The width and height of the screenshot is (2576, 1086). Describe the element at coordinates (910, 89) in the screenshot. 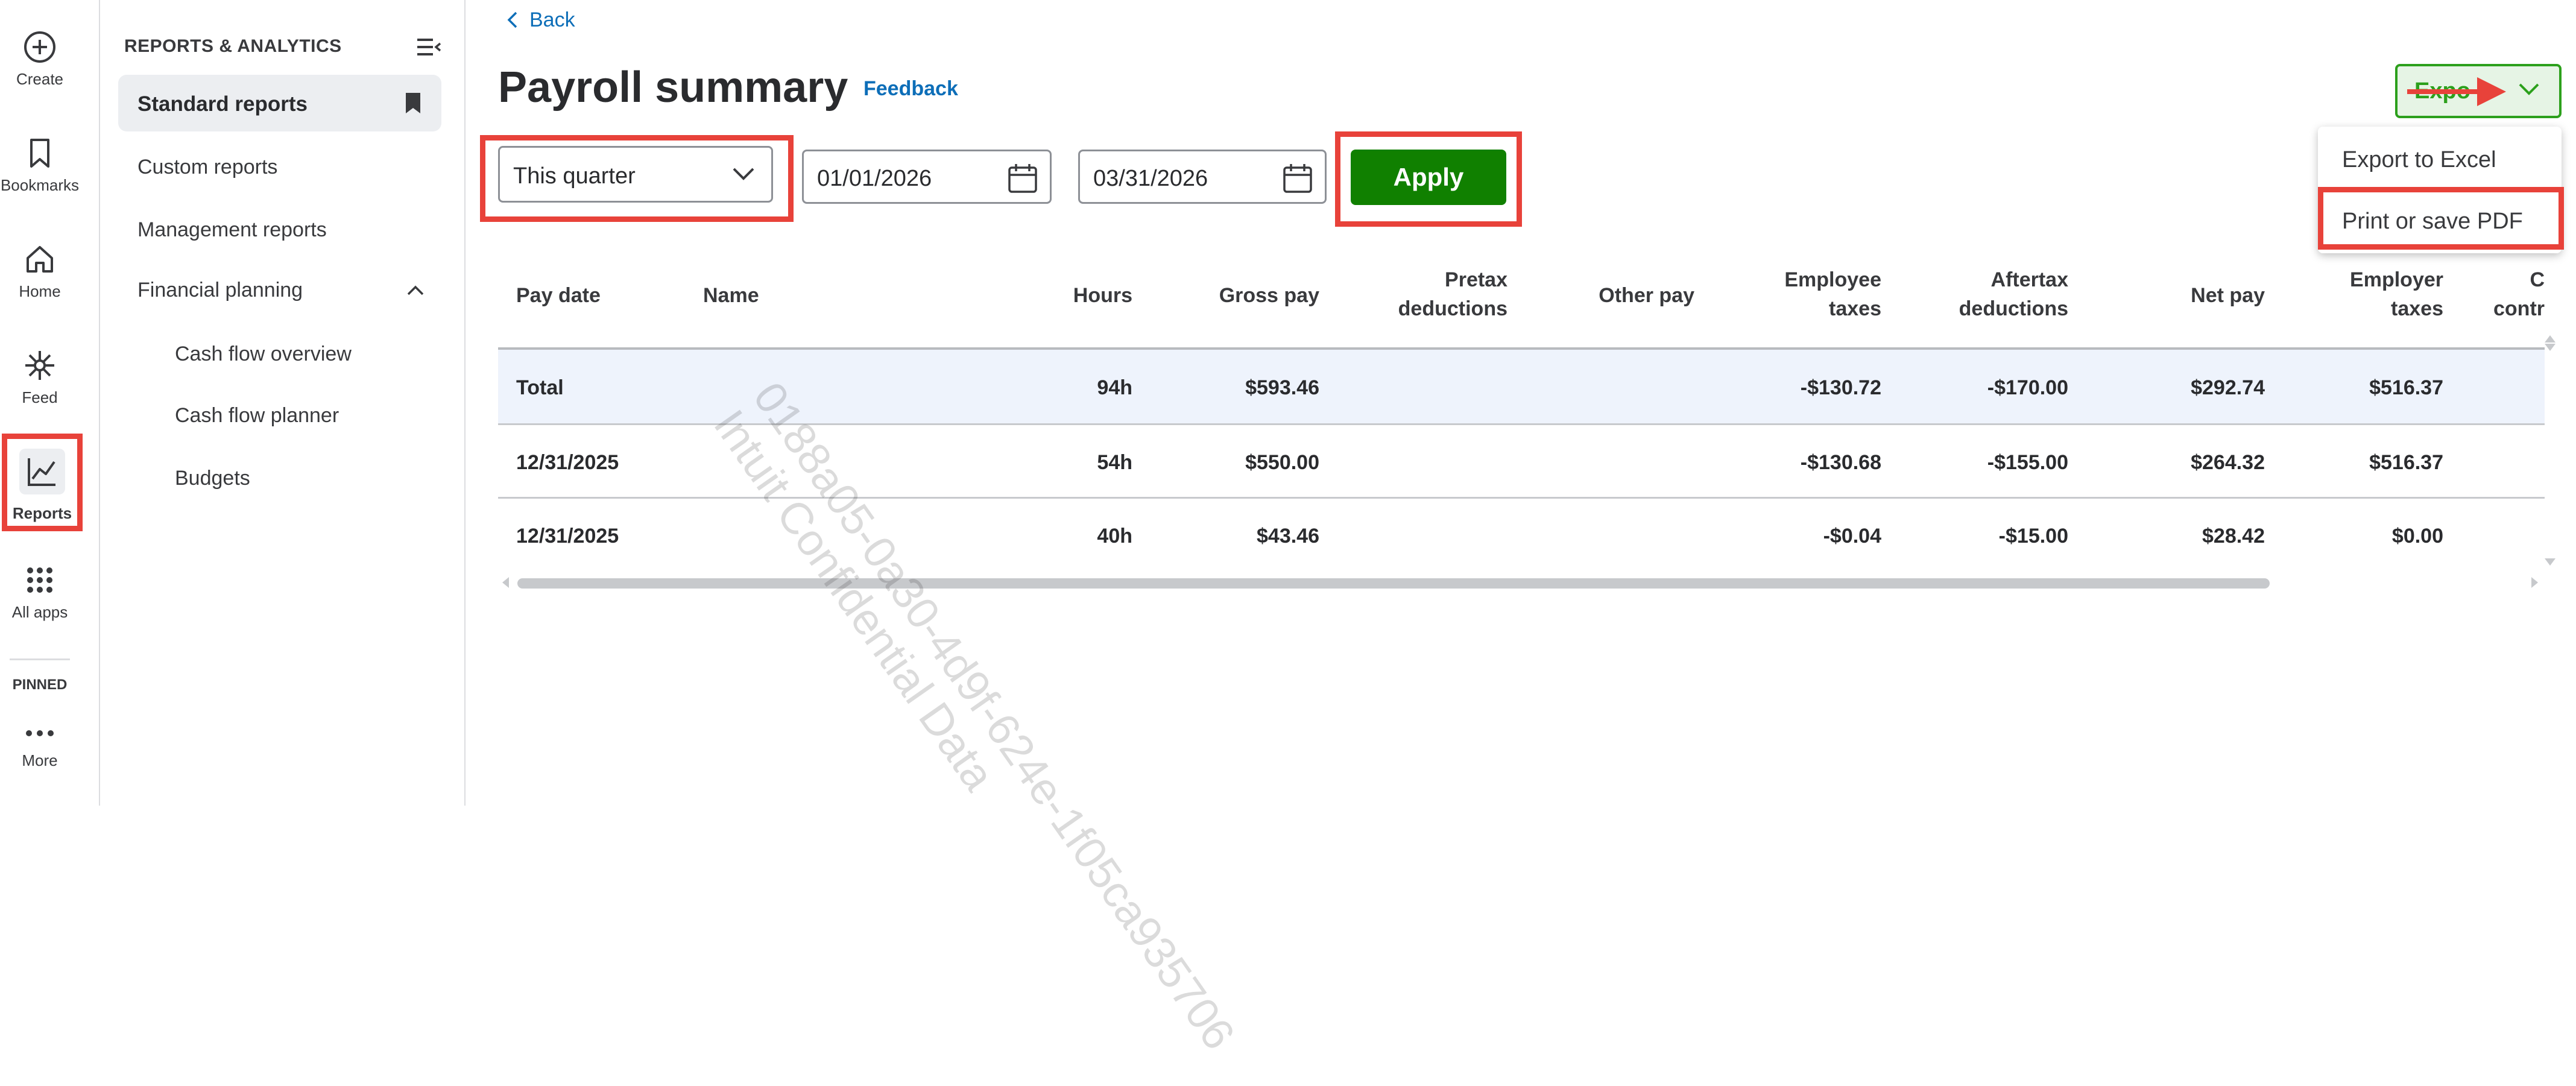

I see `feedback-link: Feedback` at that location.